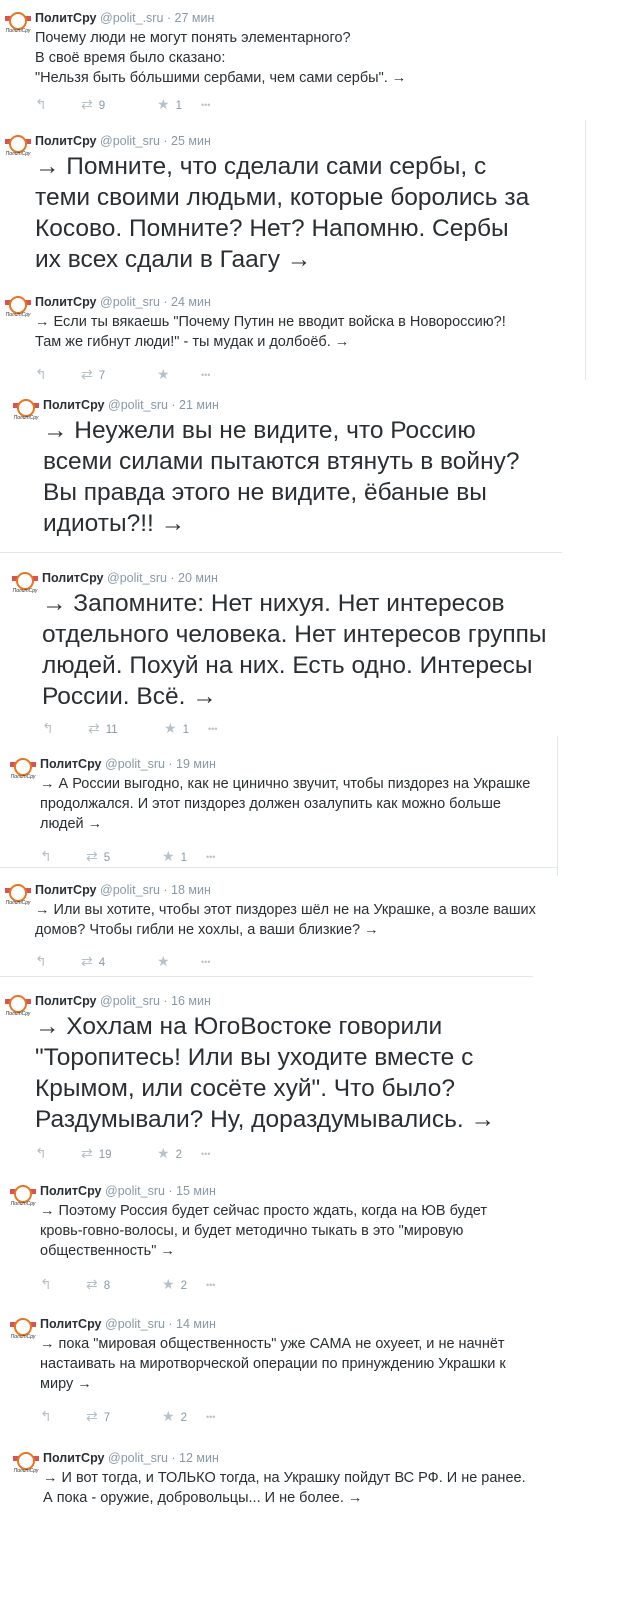 Image resolution: width=620 pixels, height=1620 pixels. Describe the element at coordinates (195, 18) in the screenshot. I see `tweet-time: 27 мин` at that location.